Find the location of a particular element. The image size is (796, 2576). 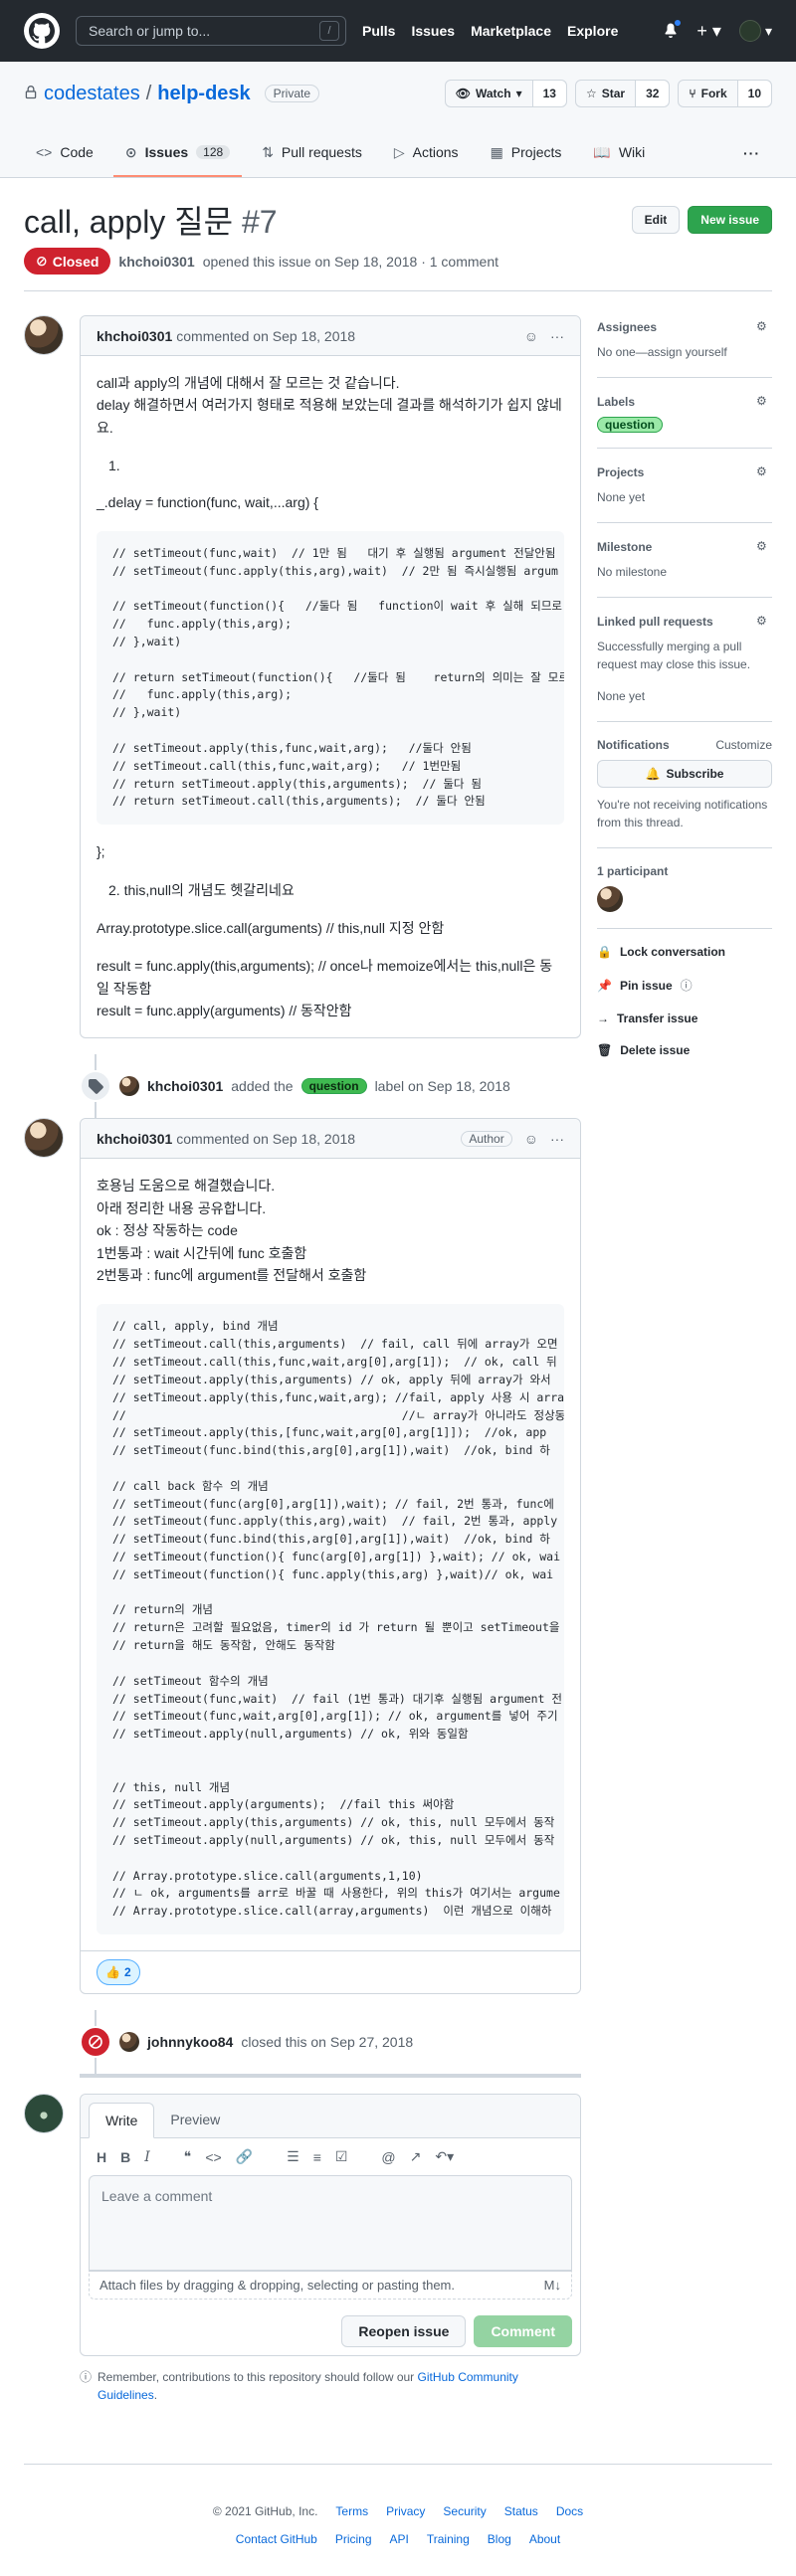

footer-link-api: API is located at coordinates (399, 2539).